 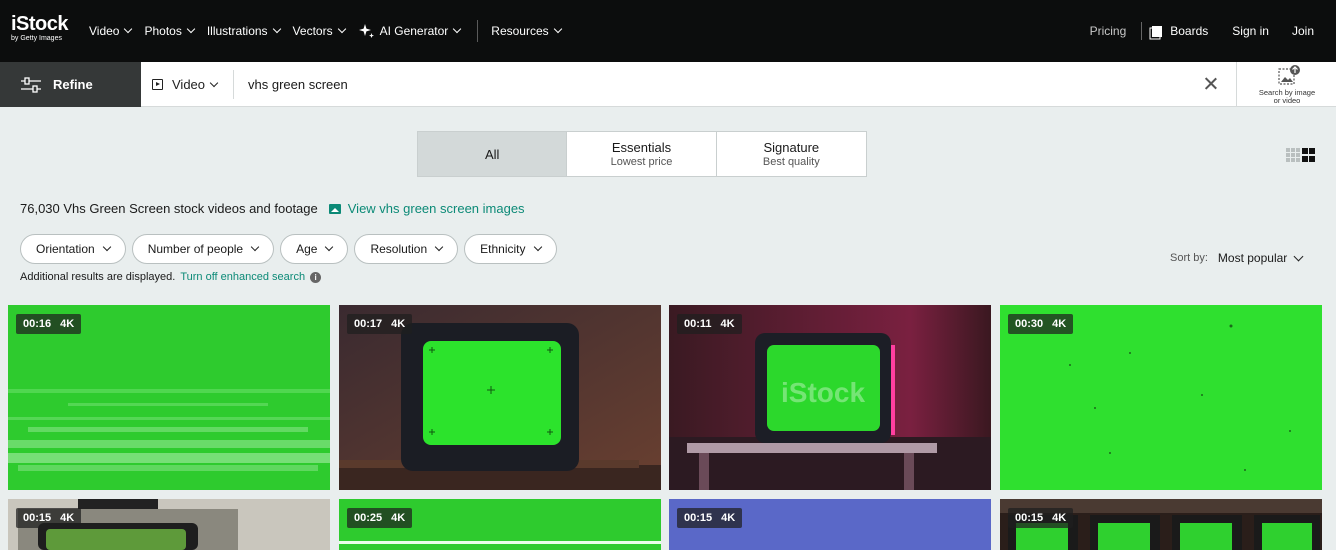 I want to click on nav-photos: Photos, so click(x=170, y=31).